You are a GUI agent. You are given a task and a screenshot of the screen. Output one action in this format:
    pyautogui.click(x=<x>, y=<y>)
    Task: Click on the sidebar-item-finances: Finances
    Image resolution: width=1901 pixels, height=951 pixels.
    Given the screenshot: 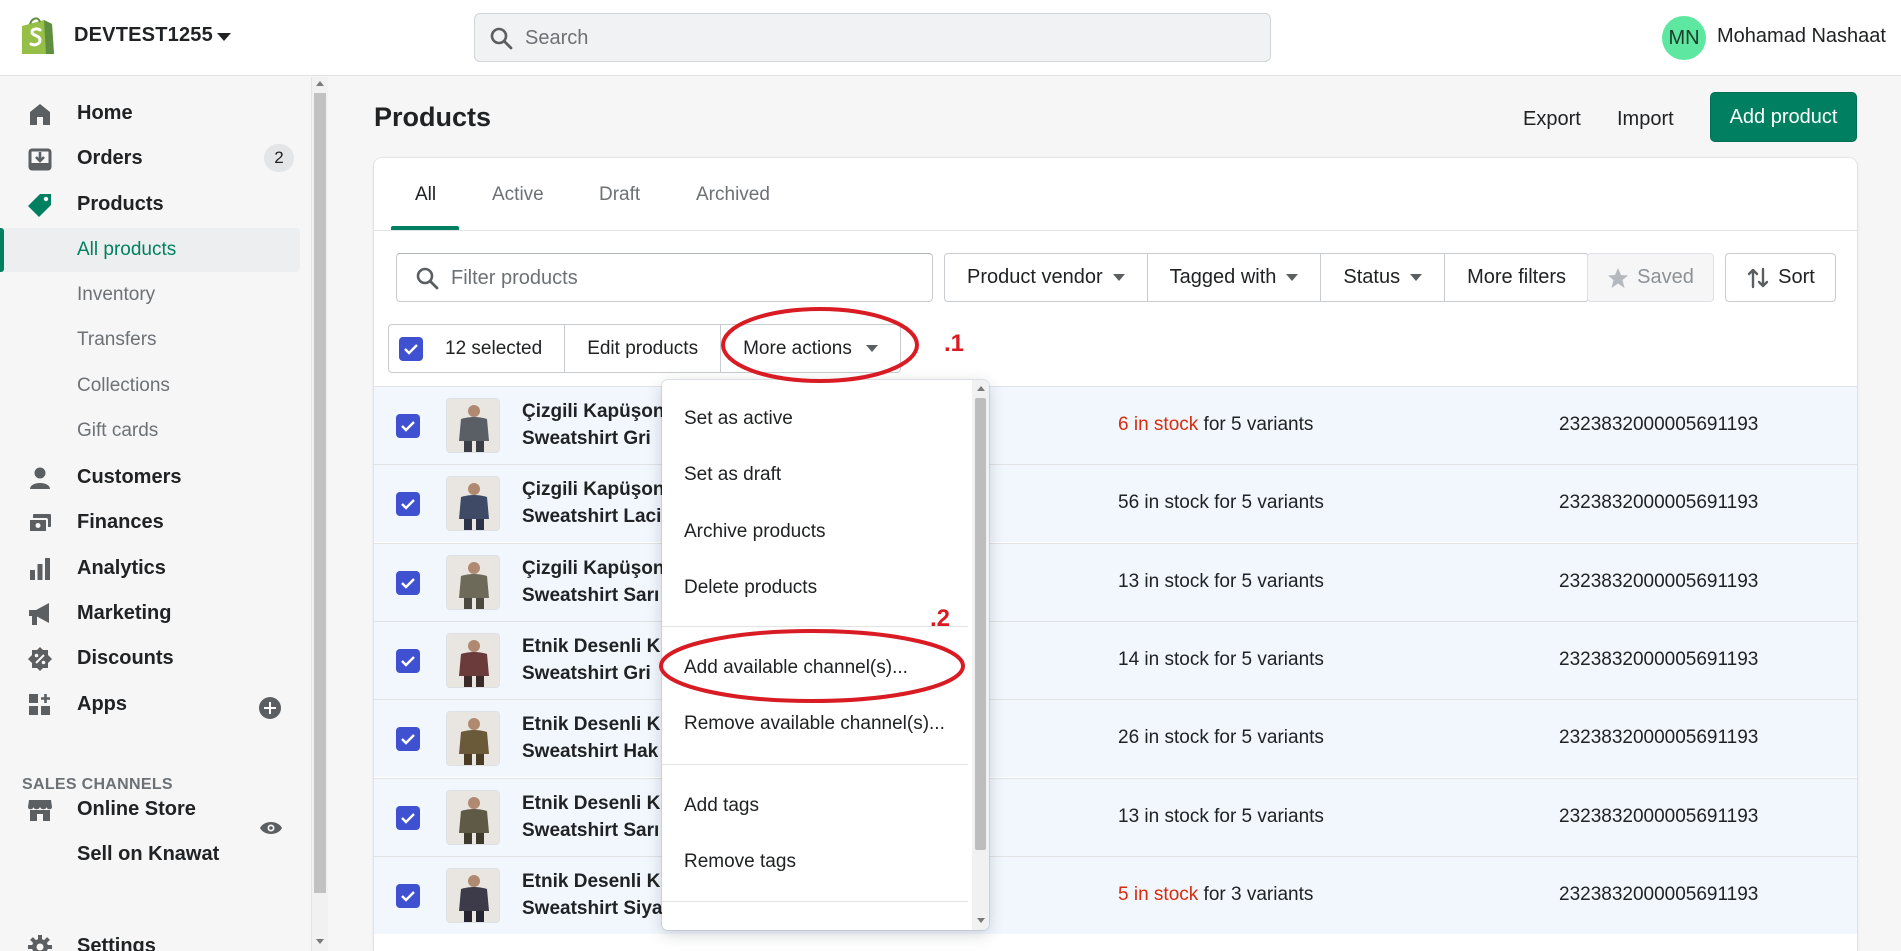 What is the action you would take?
    pyautogui.click(x=150, y=522)
    